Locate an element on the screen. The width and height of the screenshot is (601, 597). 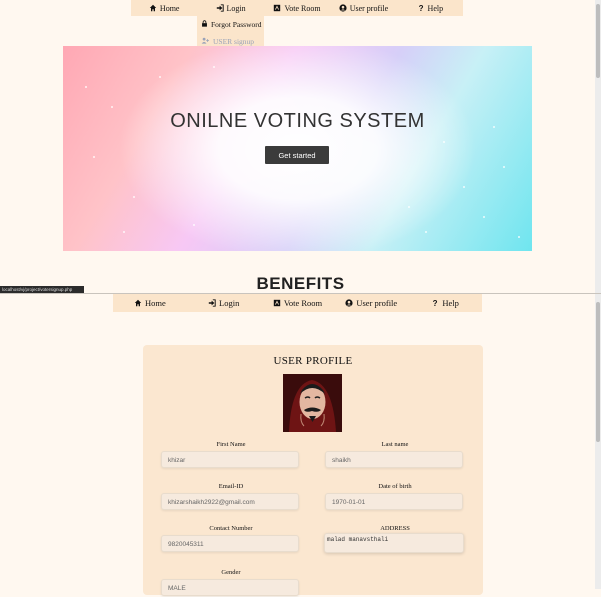
contact-number-label: Contact Number is located at coordinates (231, 528).